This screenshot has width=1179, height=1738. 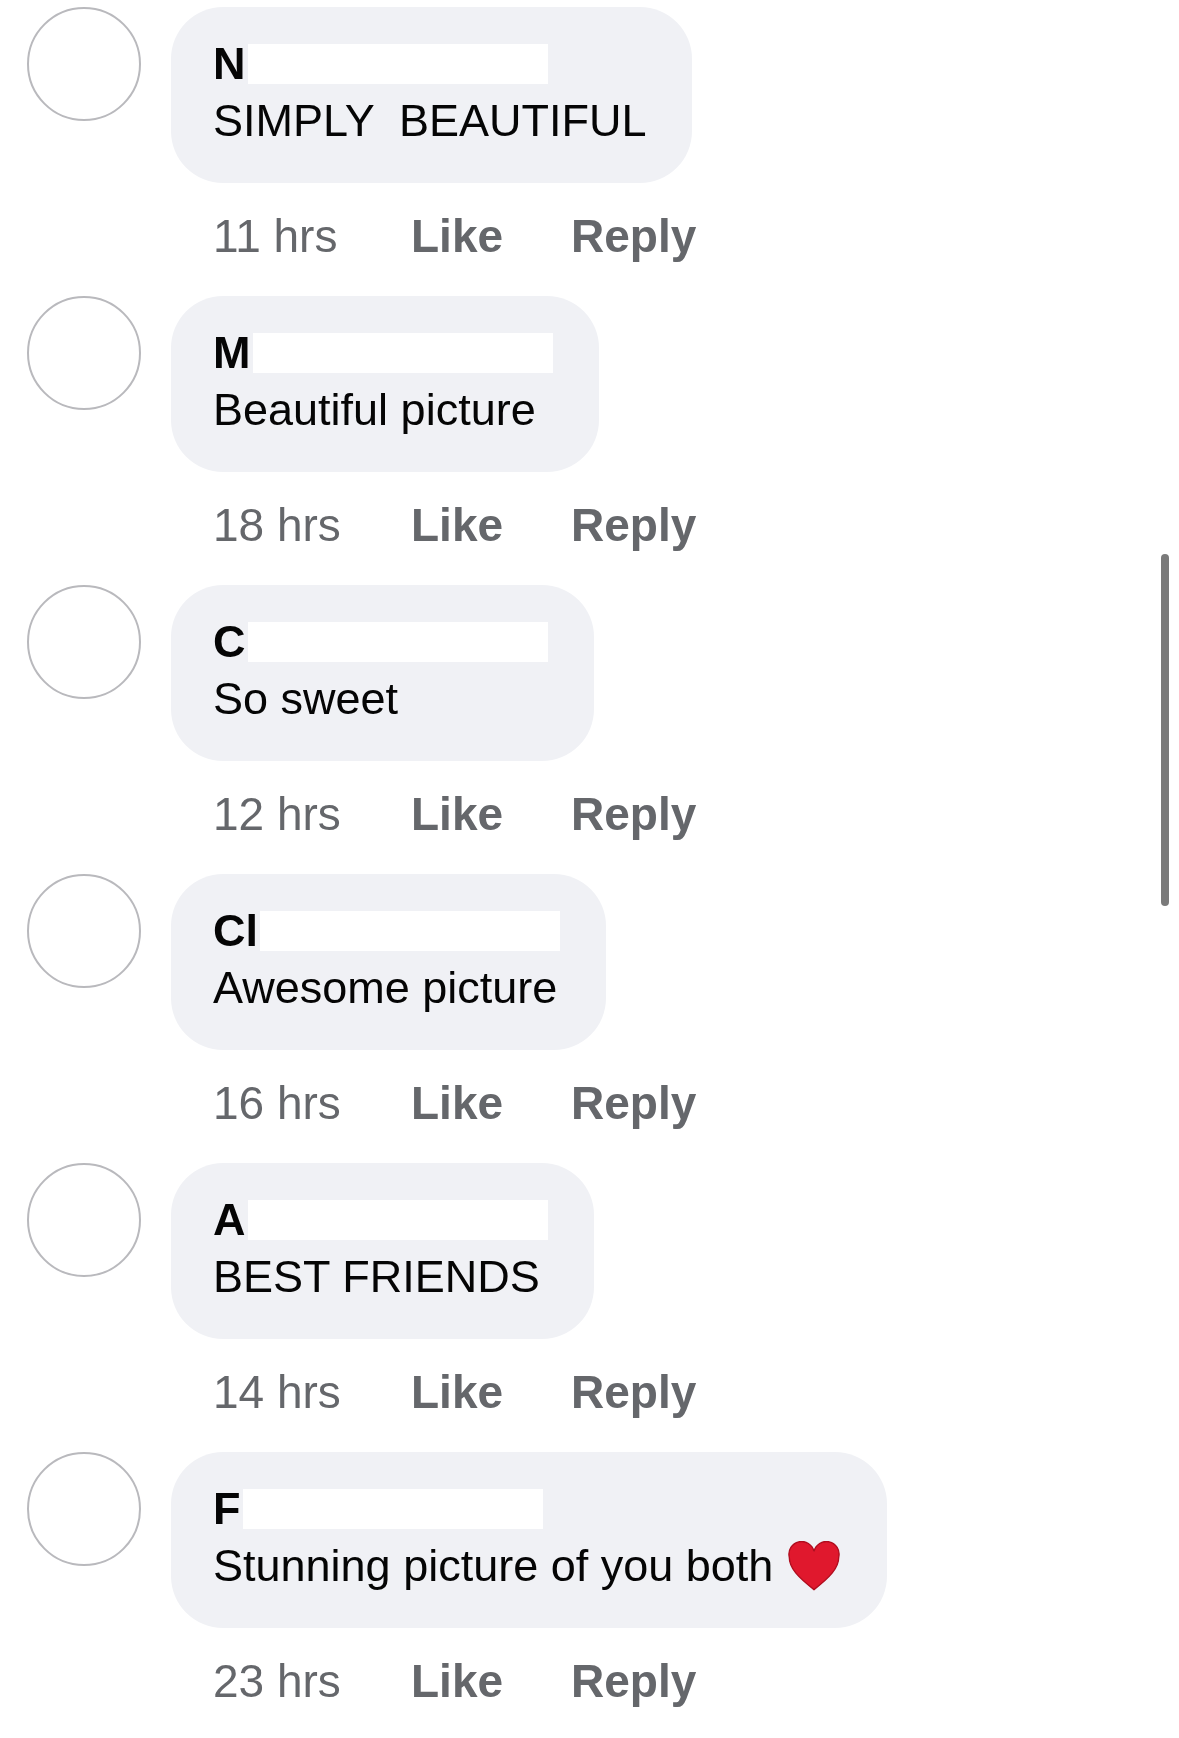 I want to click on comment-text: Stunning picture of you both, so click(x=493, y=1566).